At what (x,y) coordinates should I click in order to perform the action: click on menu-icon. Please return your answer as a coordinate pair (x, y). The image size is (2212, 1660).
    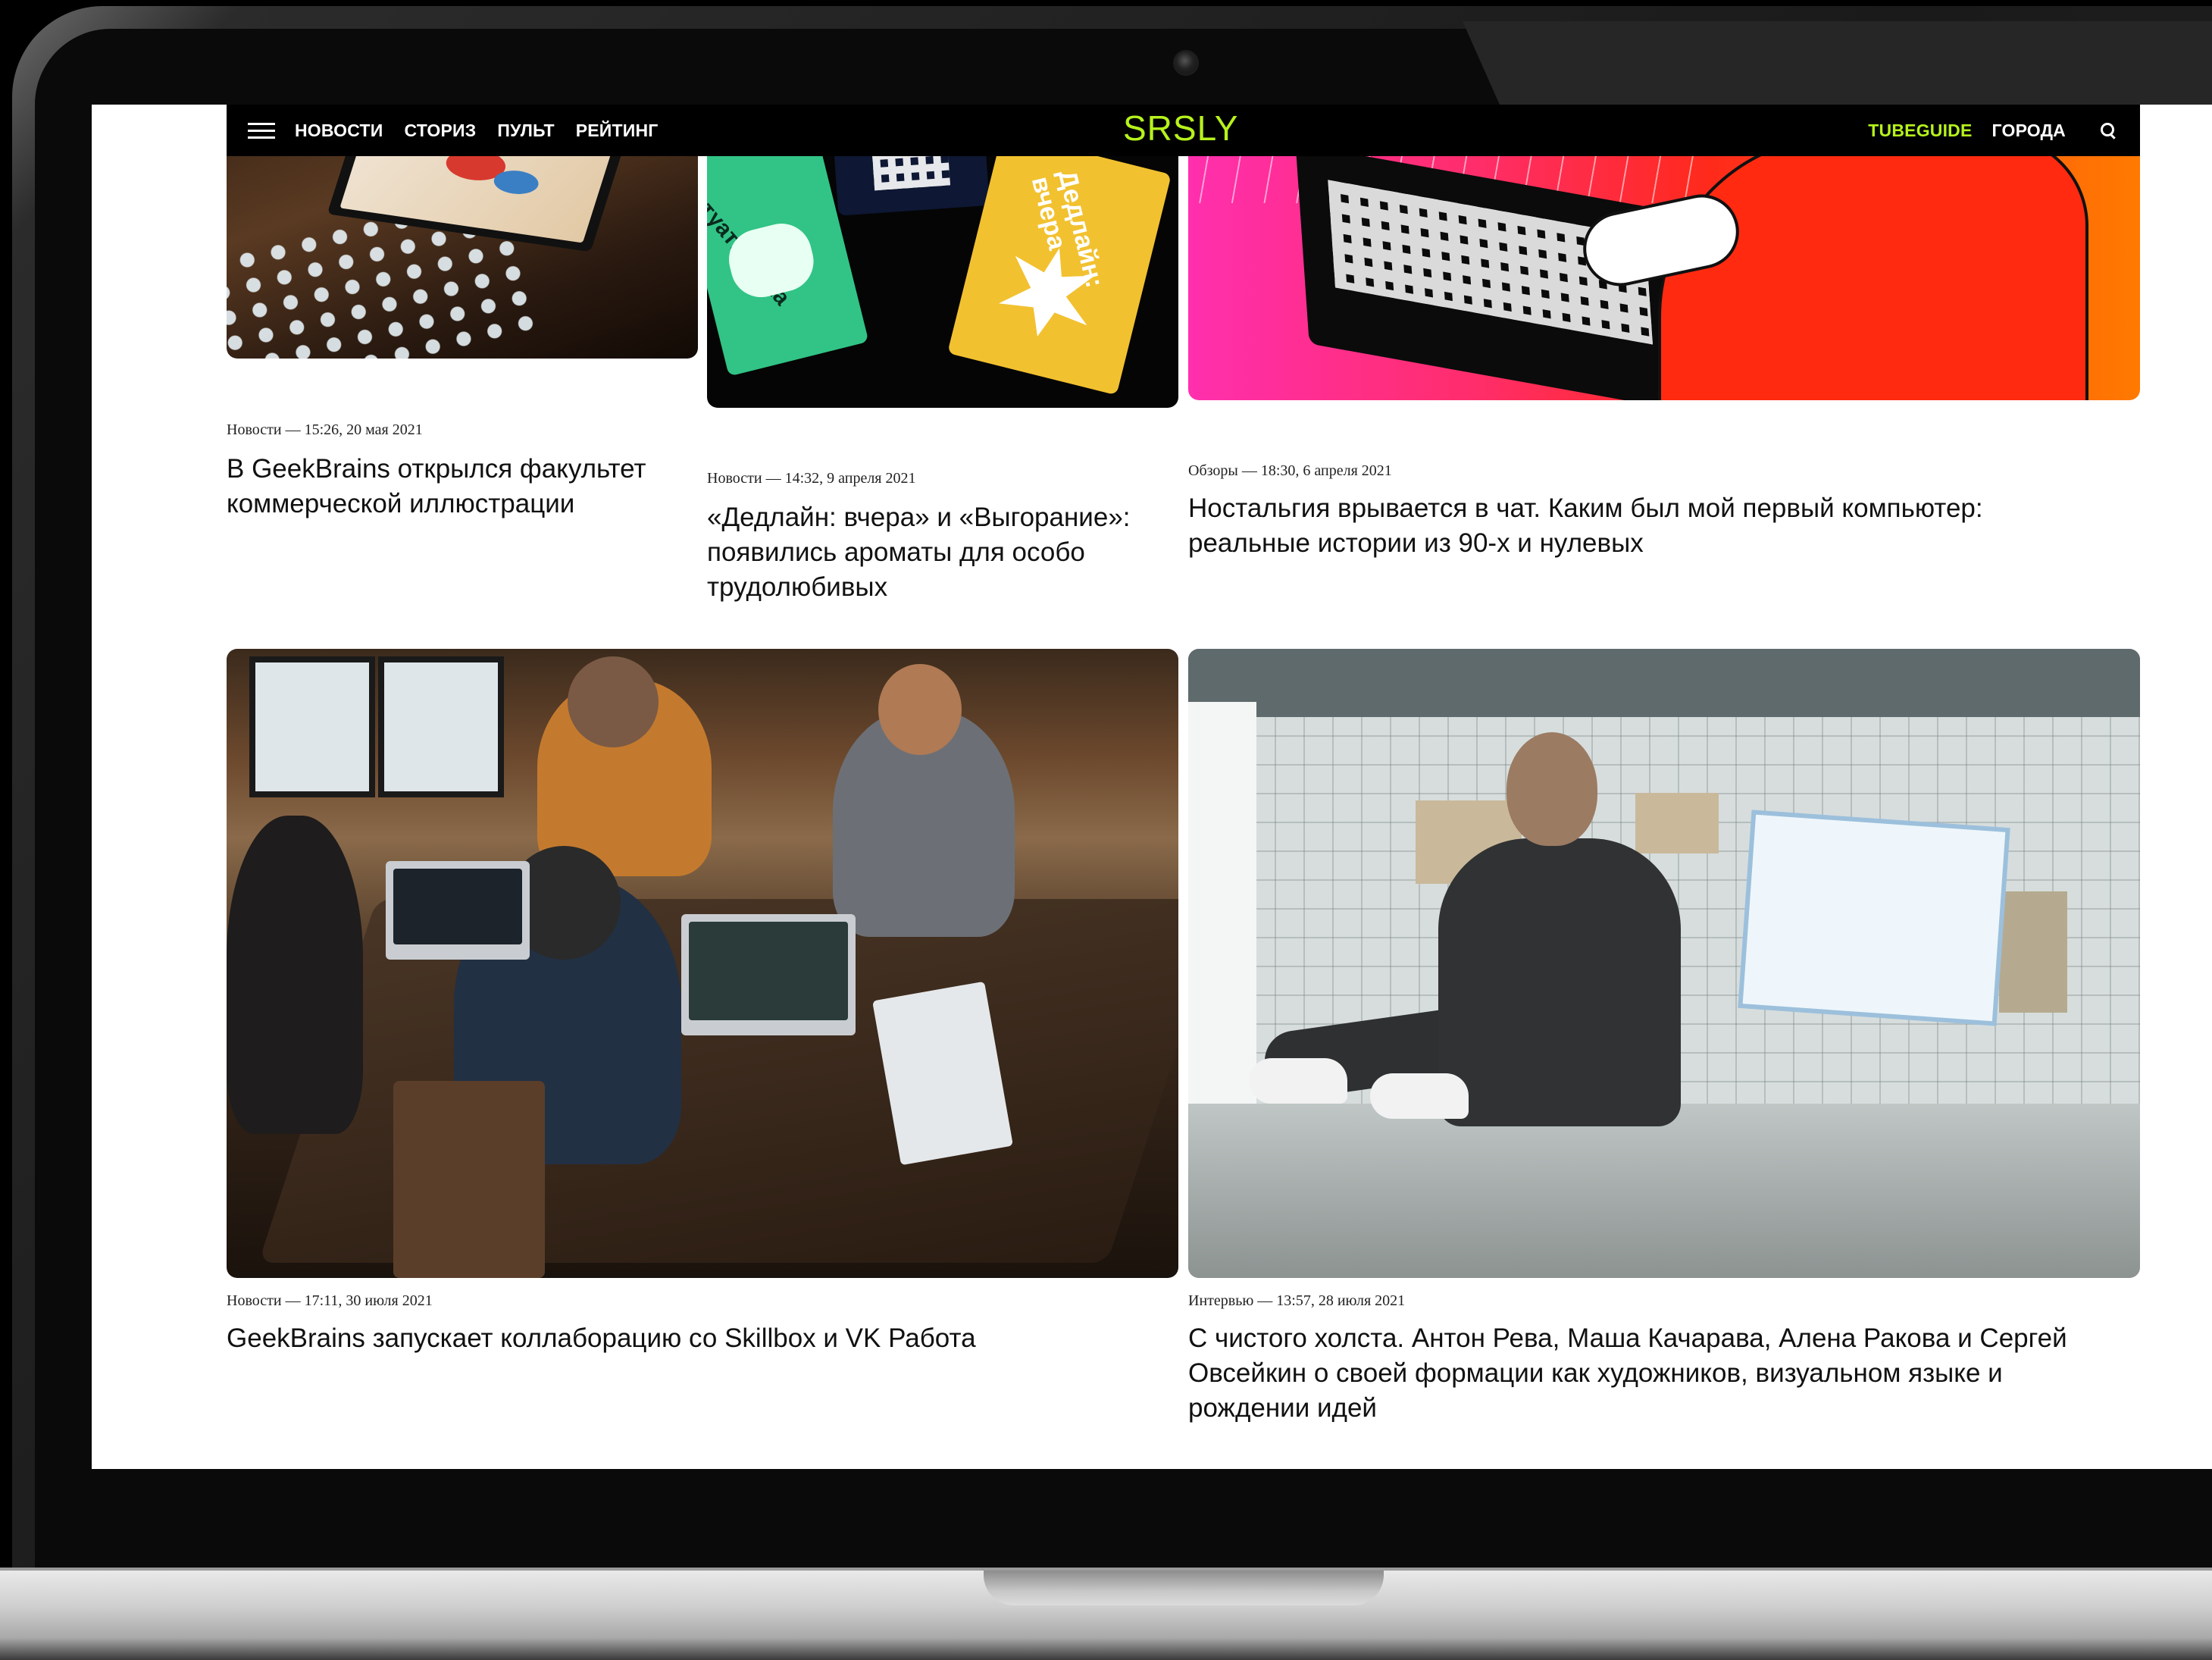
    Looking at the image, I should click on (261, 131).